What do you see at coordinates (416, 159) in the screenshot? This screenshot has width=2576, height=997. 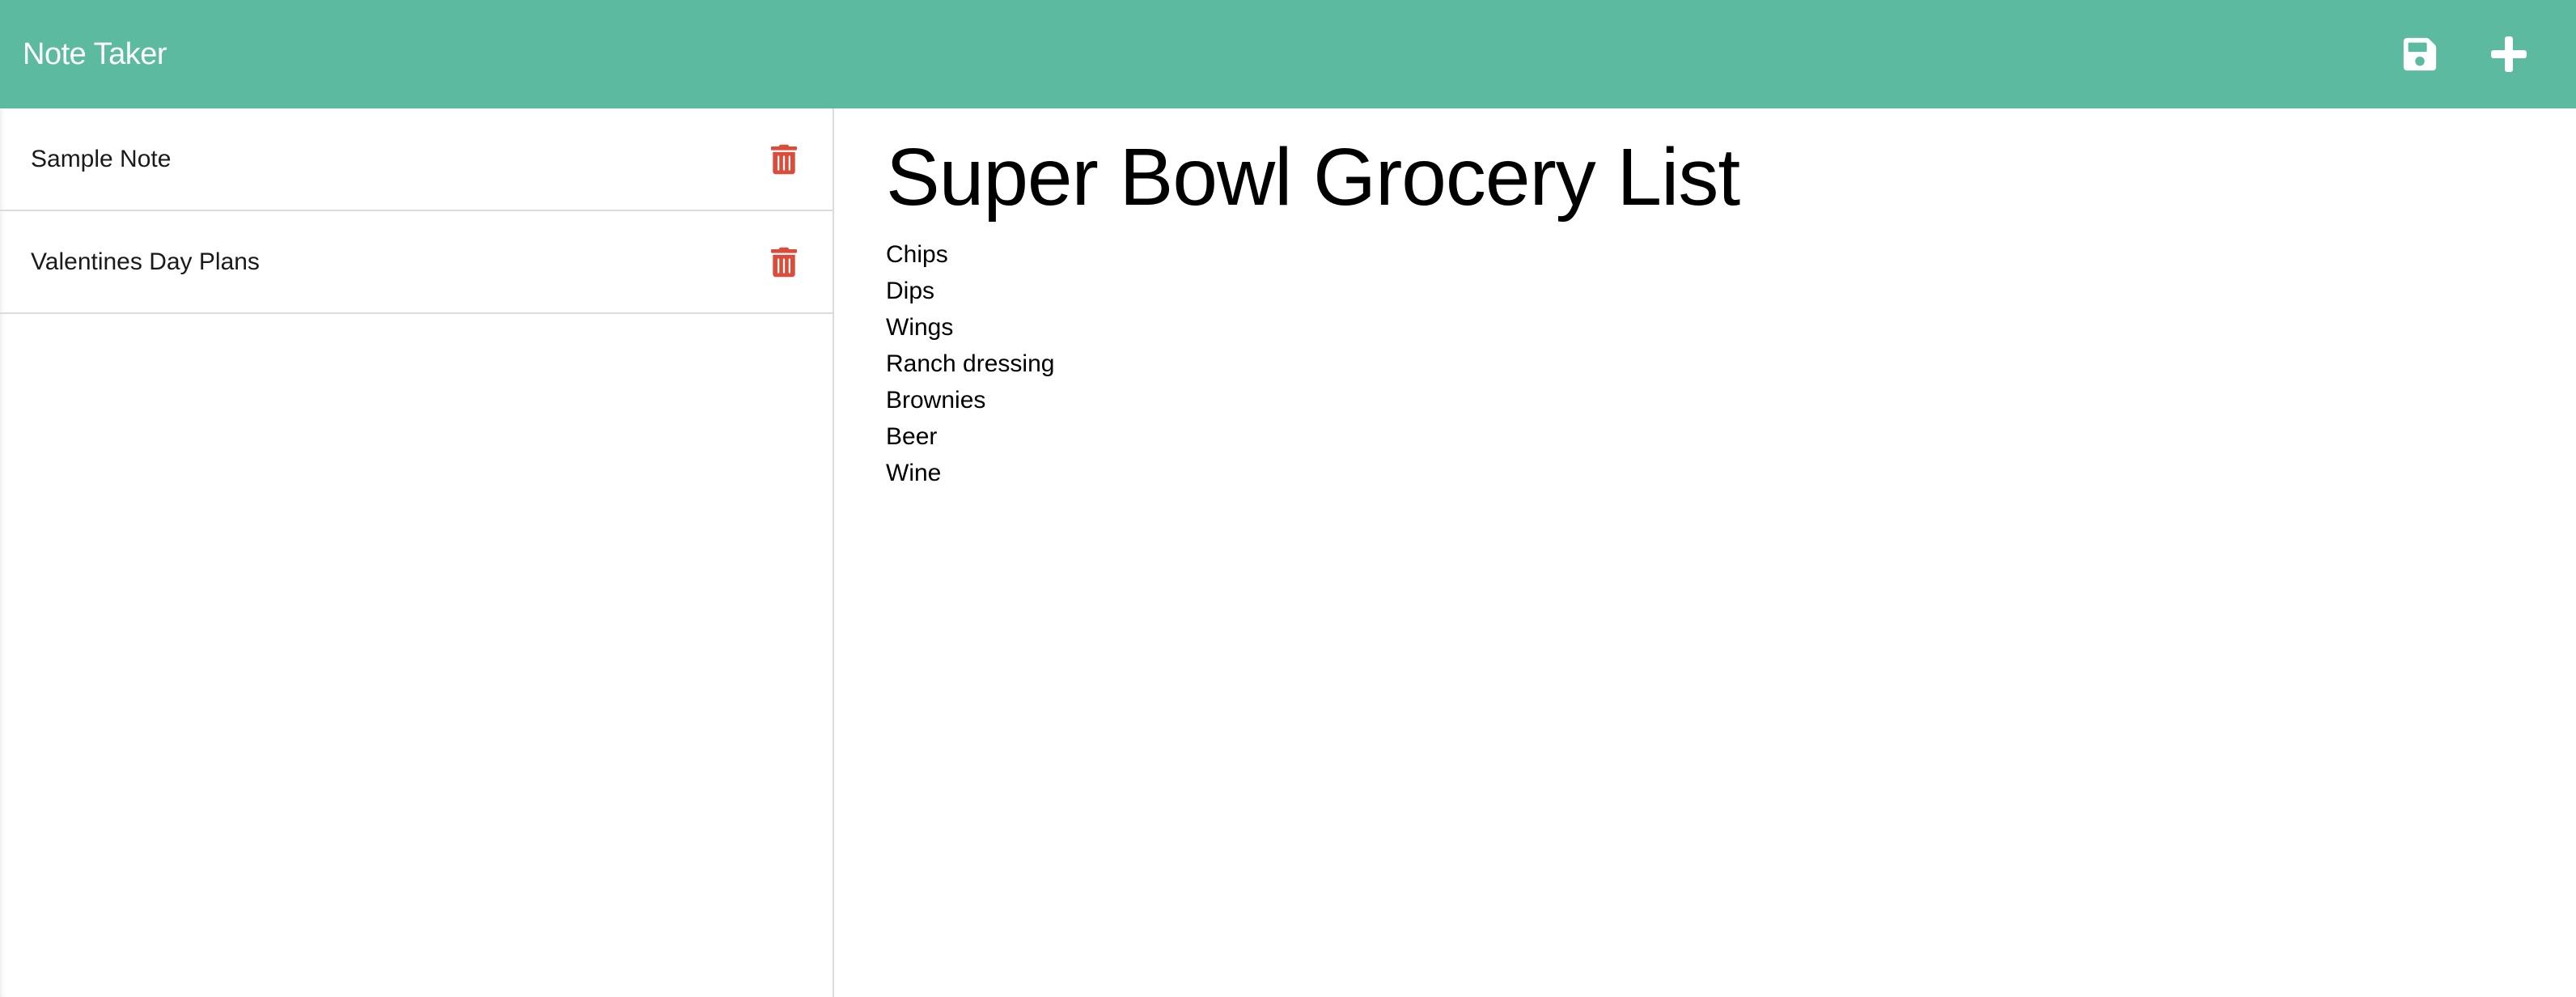 I see `note-list-item: Sample Note` at bounding box center [416, 159].